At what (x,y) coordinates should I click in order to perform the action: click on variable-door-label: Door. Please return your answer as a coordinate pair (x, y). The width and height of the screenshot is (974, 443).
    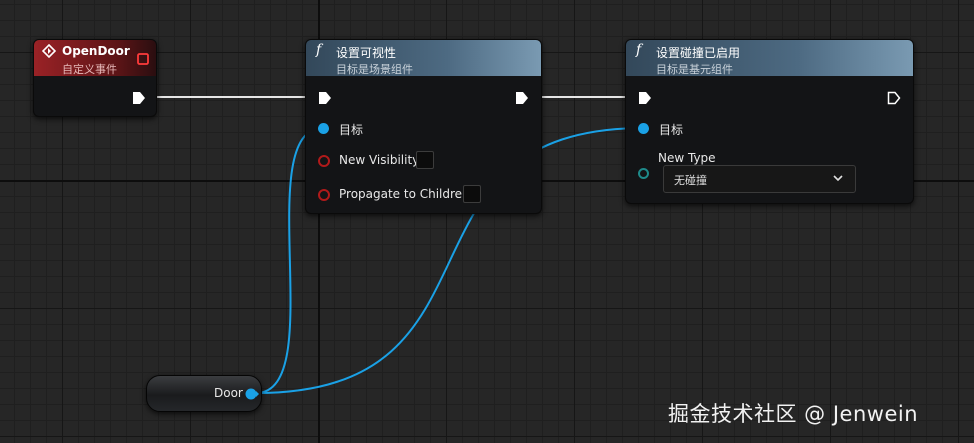
    Looking at the image, I should click on (228, 393).